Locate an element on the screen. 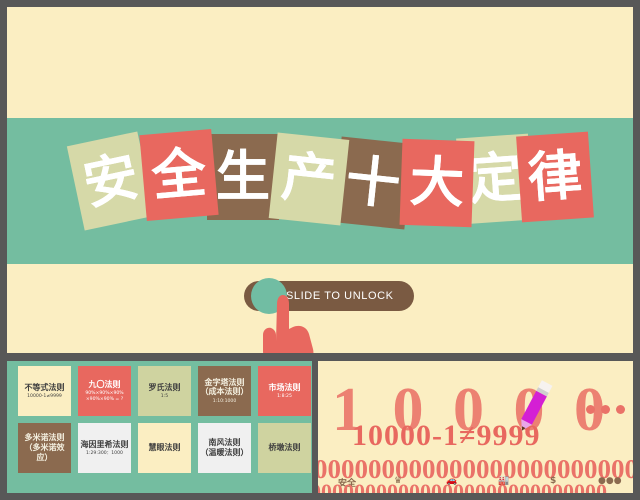 This screenshot has width=640, height=500. law-tile-subtitle: 1:10:1000 is located at coordinates (224, 401).